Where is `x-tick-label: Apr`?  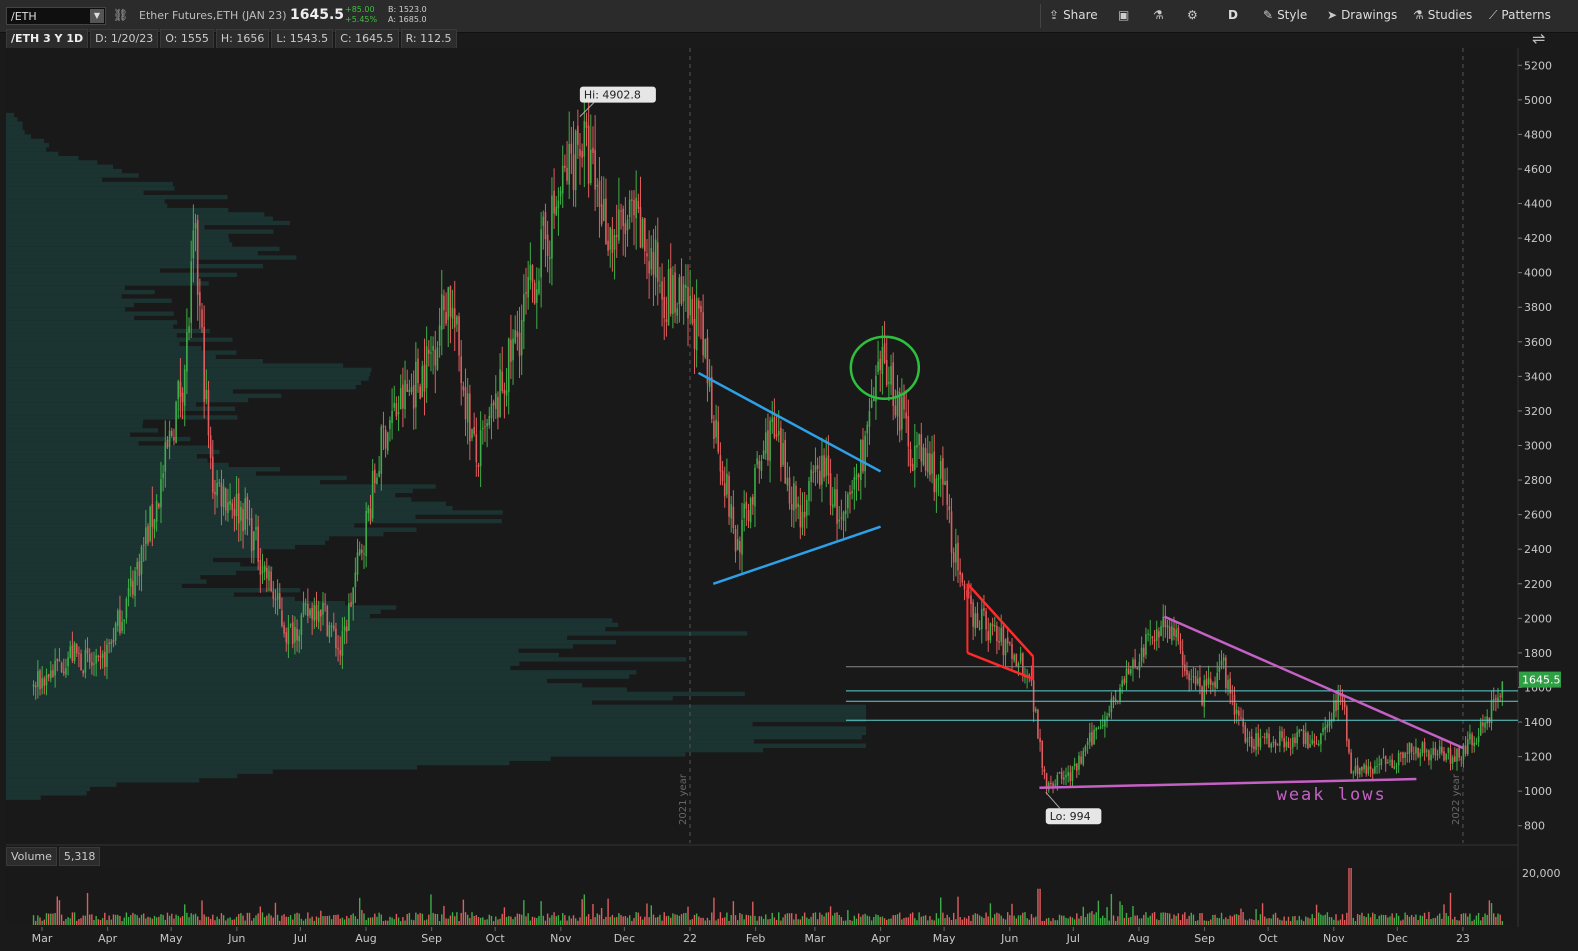 x-tick-label: Apr is located at coordinates (881, 938).